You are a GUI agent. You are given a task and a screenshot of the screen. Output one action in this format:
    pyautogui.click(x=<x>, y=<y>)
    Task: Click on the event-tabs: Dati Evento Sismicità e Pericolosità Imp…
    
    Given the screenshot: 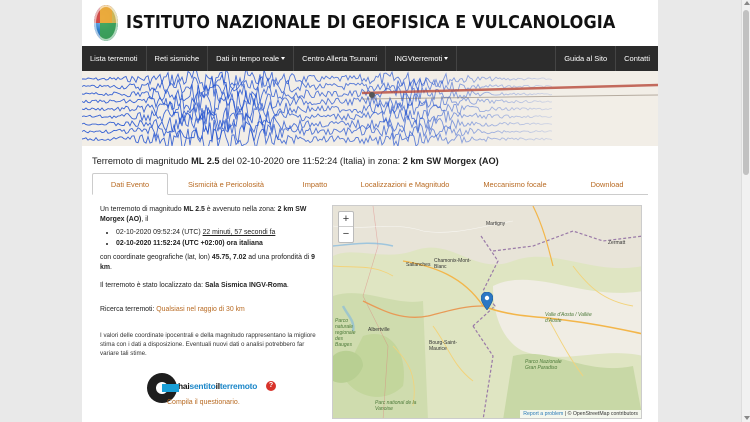 What is the action you would take?
    pyautogui.click(x=370, y=184)
    